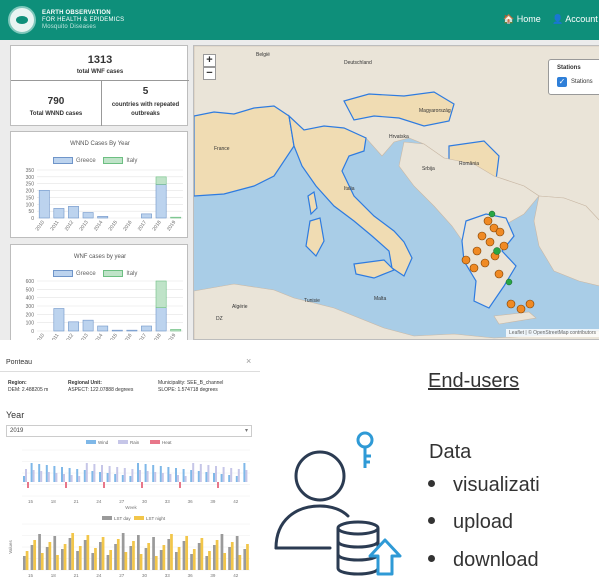 The image size is (599, 582). What do you see at coordinates (248, 361) in the screenshot?
I see `close-icon: ×` at bounding box center [248, 361].